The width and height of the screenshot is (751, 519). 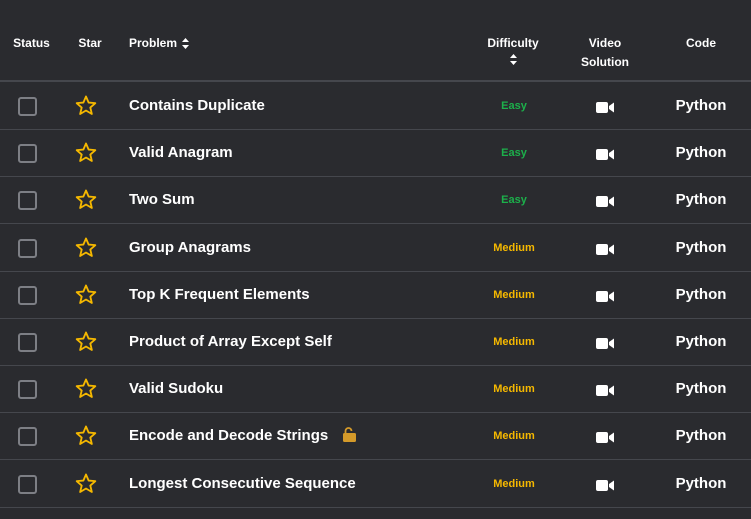 I want to click on problem-link: Contains Duplicate, so click(x=197, y=105).